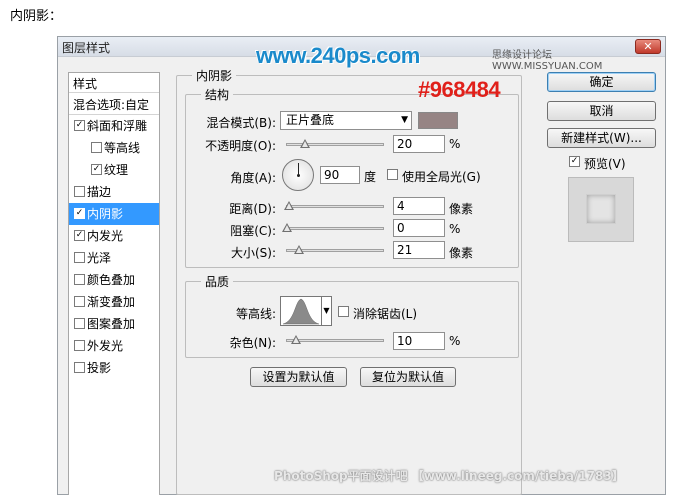  What do you see at coordinates (255, 314) in the screenshot?
I see `contour-label: 等高线:` at bounding box center [255, 314].